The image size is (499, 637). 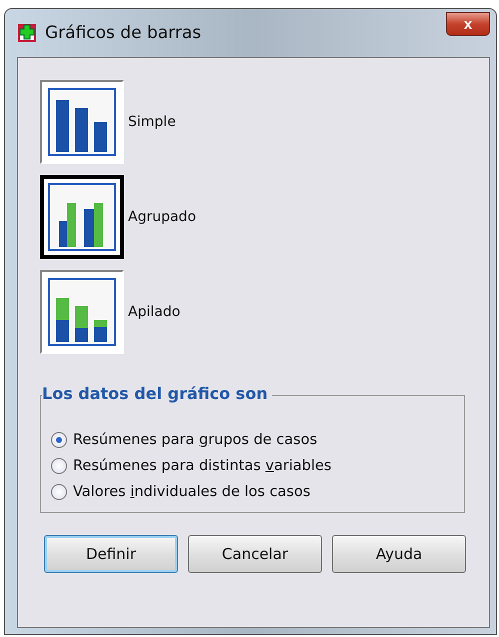 What do you see at coordinates (111, 554) in the screenshot?
I see `dialog-button: Definir` at bounding box center [111, 554].